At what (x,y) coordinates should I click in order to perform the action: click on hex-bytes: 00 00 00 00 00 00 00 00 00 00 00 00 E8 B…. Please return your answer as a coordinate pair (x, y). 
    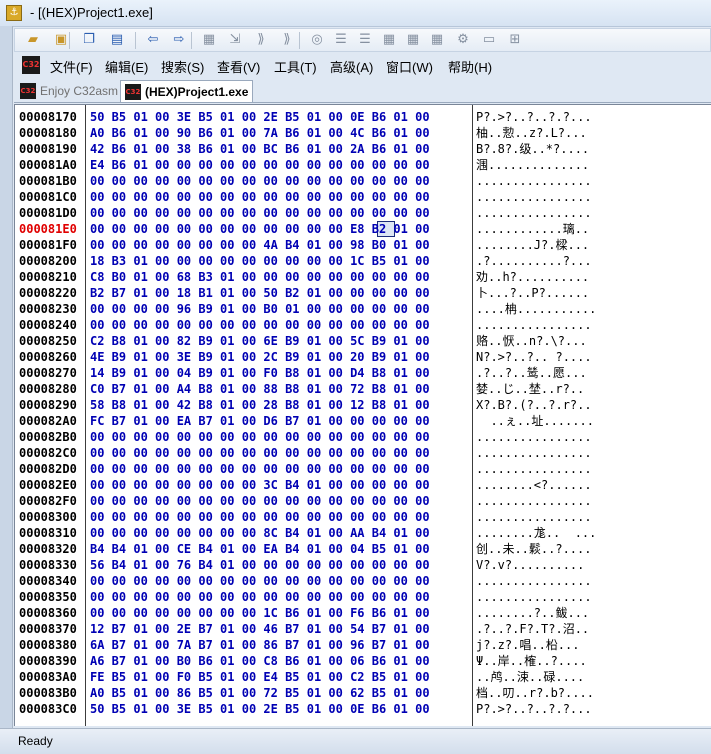
    Looking at the image, I should click on (260, 229).